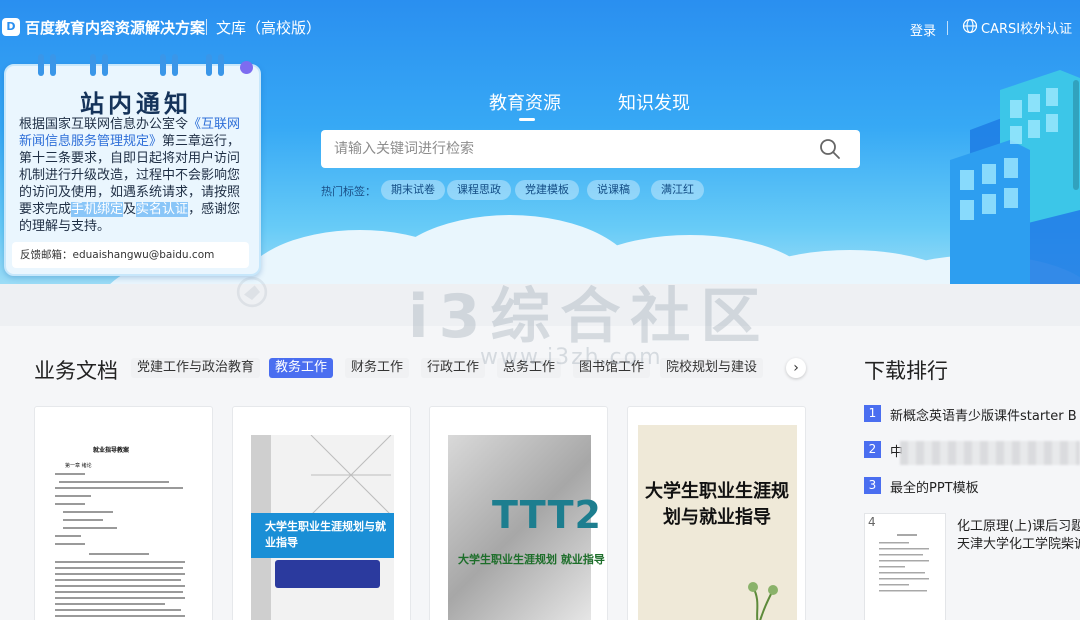  What do you see at coordinates (413, 190) in the screenshot?
I see `hot-tag: 期末试卷` at bounding box center [413, 190].